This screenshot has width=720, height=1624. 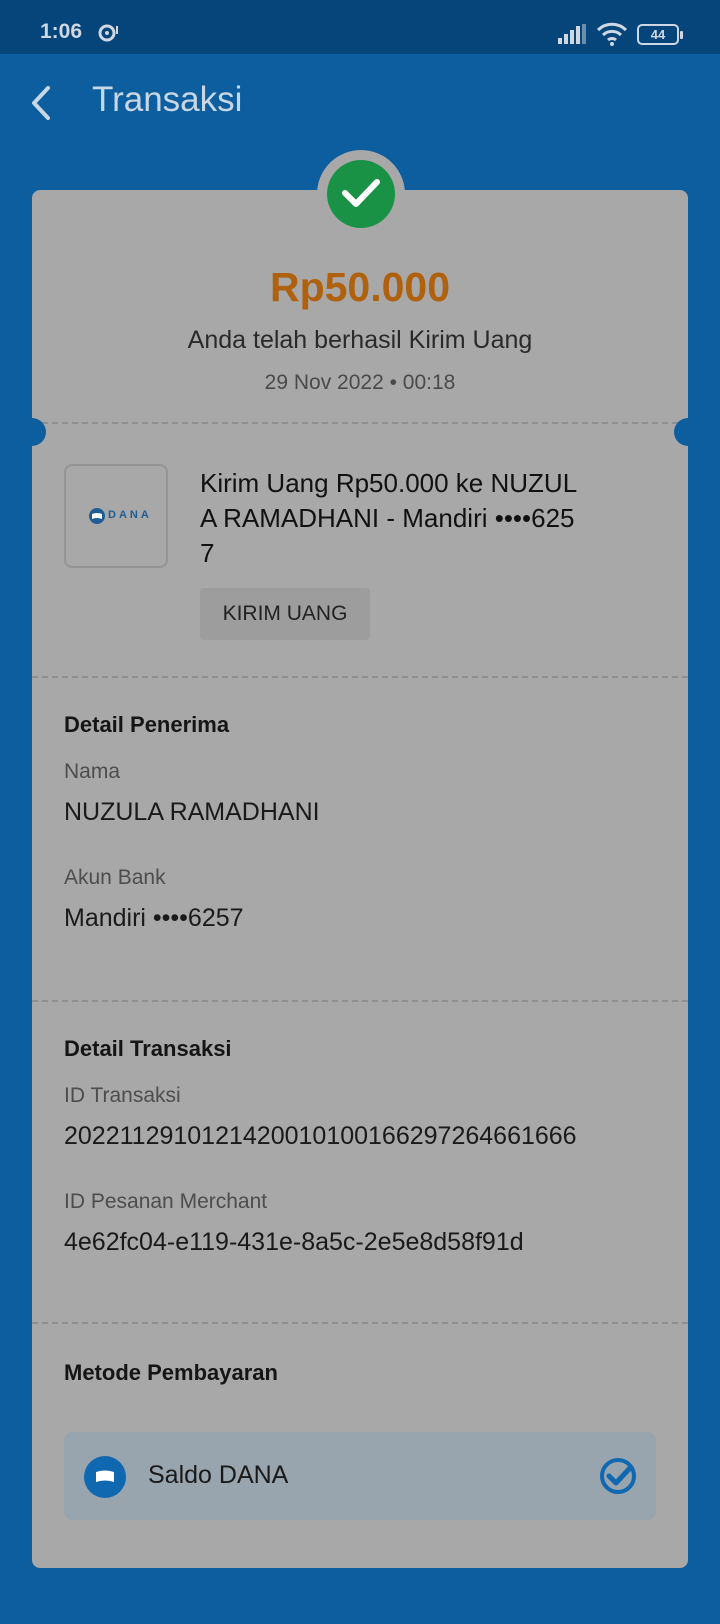 I want to click on transaction-amount: Rp50.000, so click(x=360, y=287).